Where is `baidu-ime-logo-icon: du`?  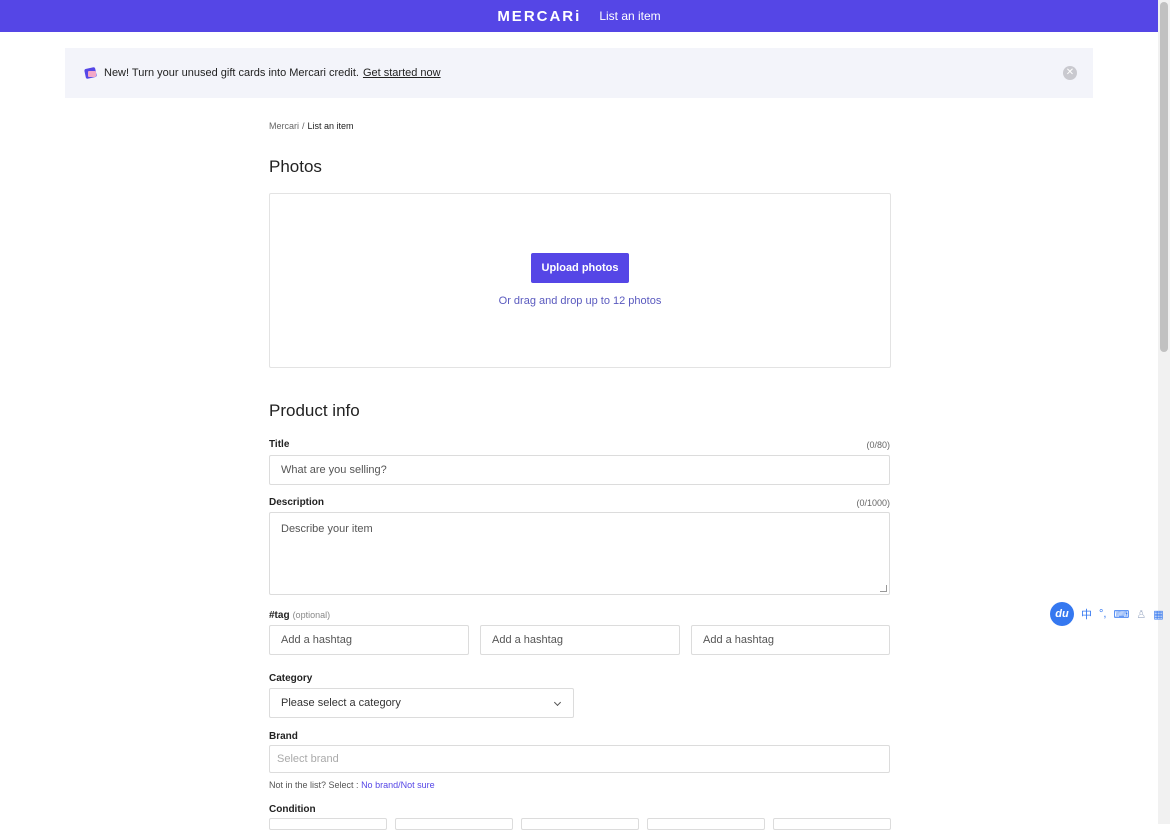
baidu-ime-logo-icon: du is located at coordinates (1062, 614).